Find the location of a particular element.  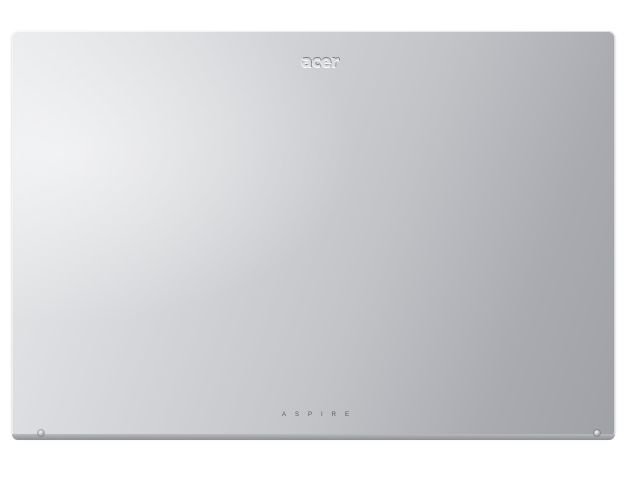

brand-logo-text: acer is located at coordinates (320, 61).